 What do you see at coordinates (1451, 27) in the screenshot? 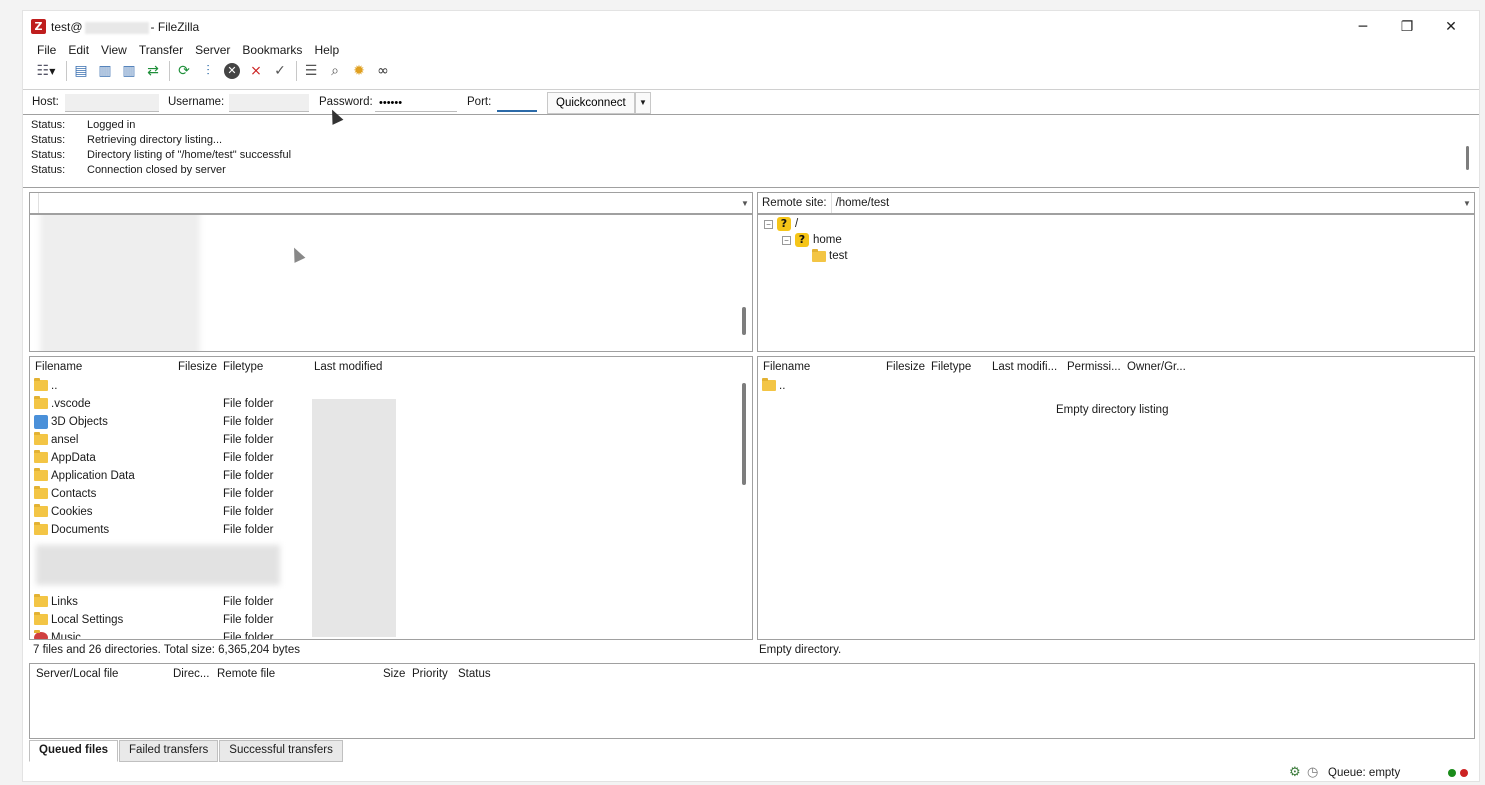
I see `close-button: ✕` at bounding box center [1451, 27].